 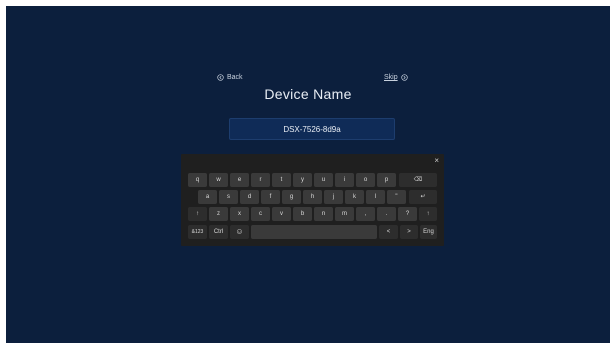 I want to click on shift-right-key: ↑, so click(x=428, y=214).